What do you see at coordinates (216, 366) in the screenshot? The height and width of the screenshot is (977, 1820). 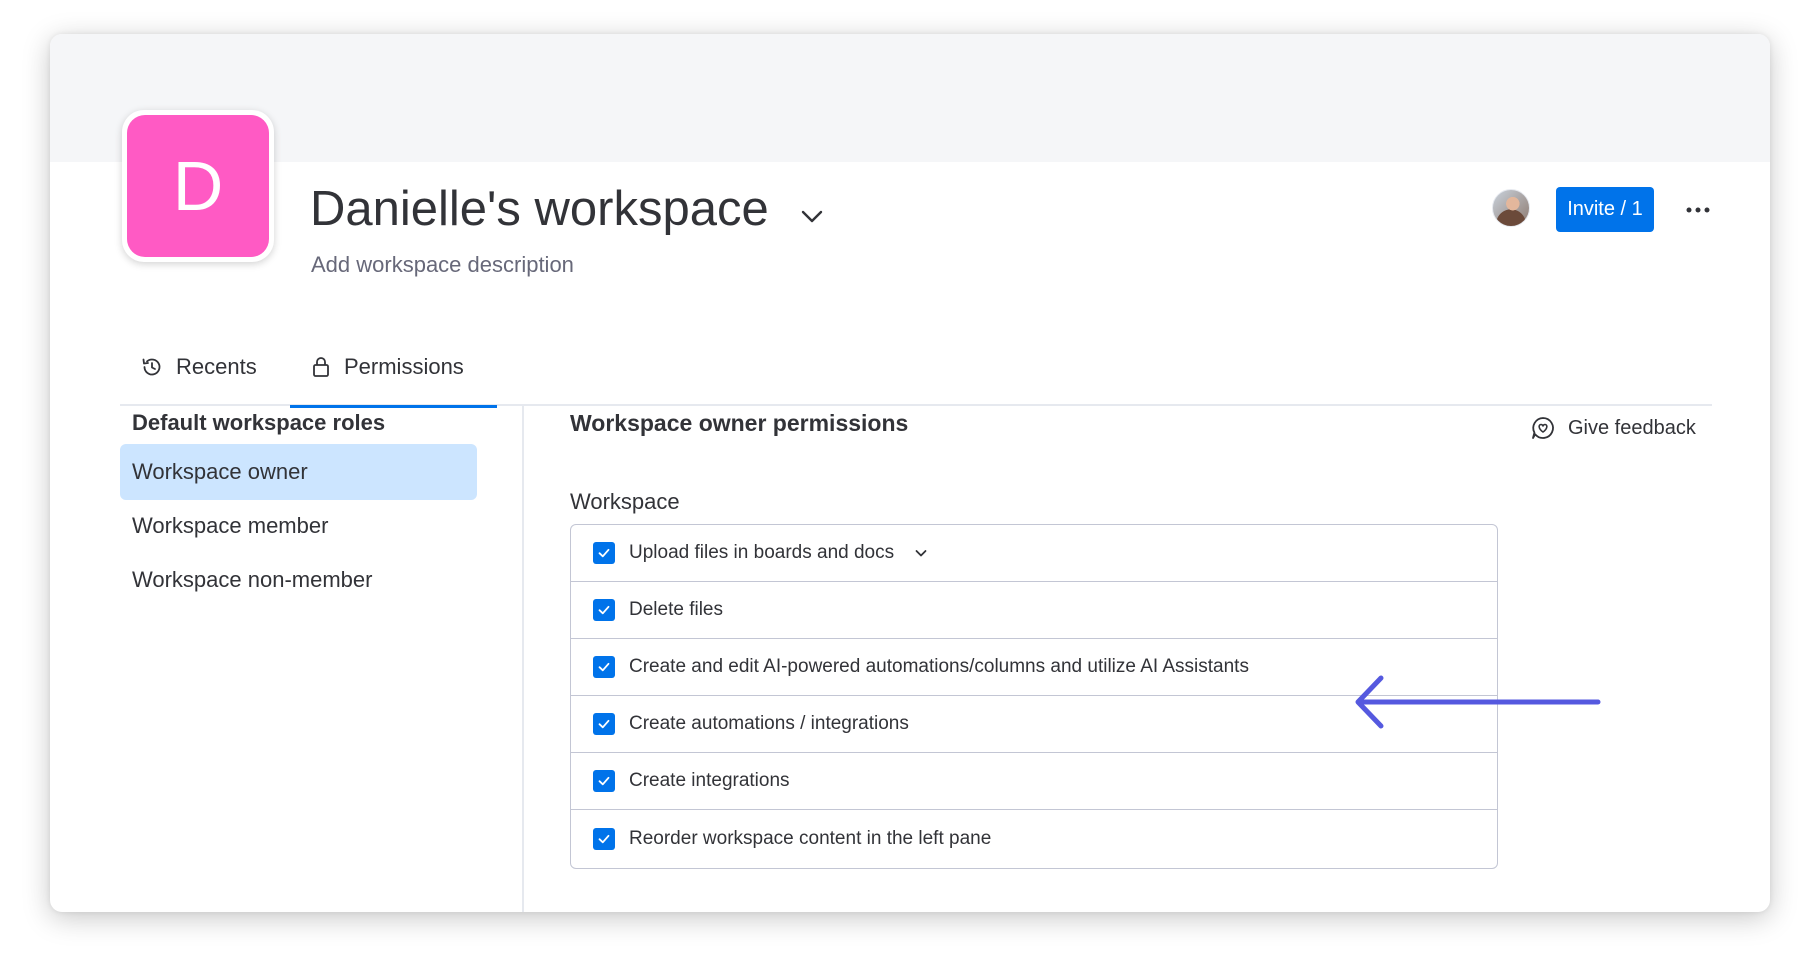 I see `tab-recents-label: Recents` at bounding box center [216, 366].